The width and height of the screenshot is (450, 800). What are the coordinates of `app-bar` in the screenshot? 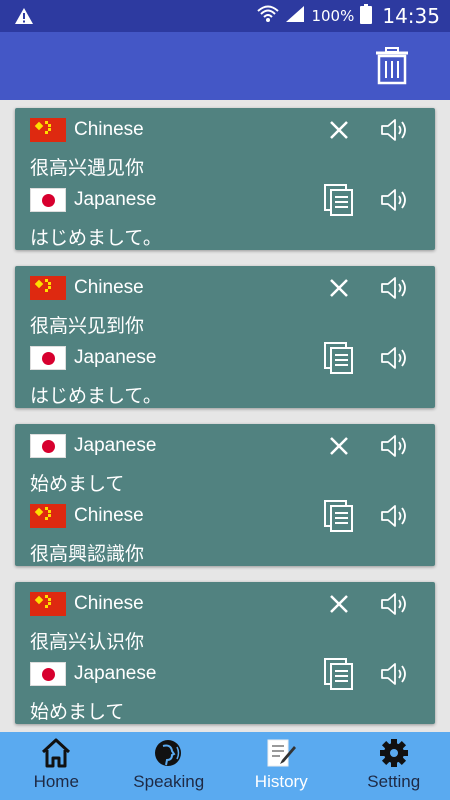 It's located at (225, 66).